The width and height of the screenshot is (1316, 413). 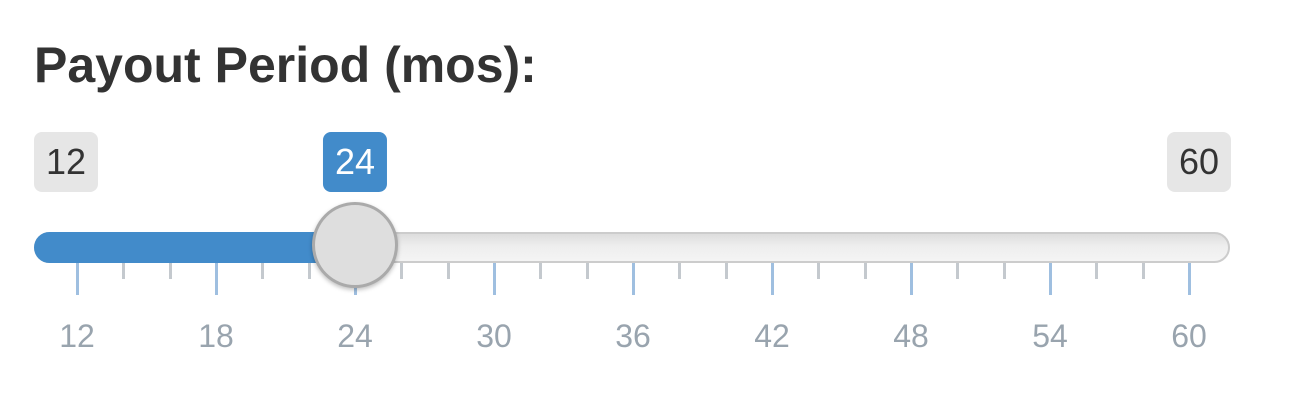 I want to click on tick-label: 36, so click(x=633, y=336).